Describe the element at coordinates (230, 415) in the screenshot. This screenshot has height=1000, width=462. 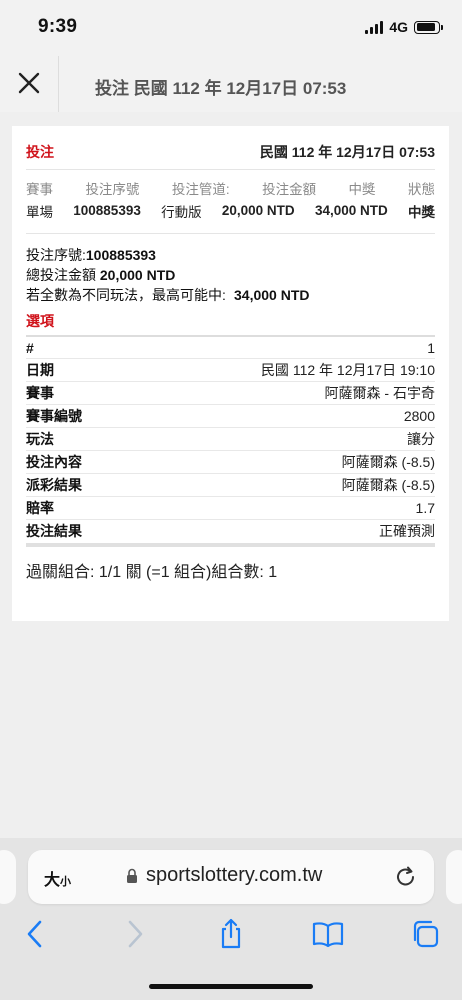
I see `table-row: 賽事編號 2800` at that location.